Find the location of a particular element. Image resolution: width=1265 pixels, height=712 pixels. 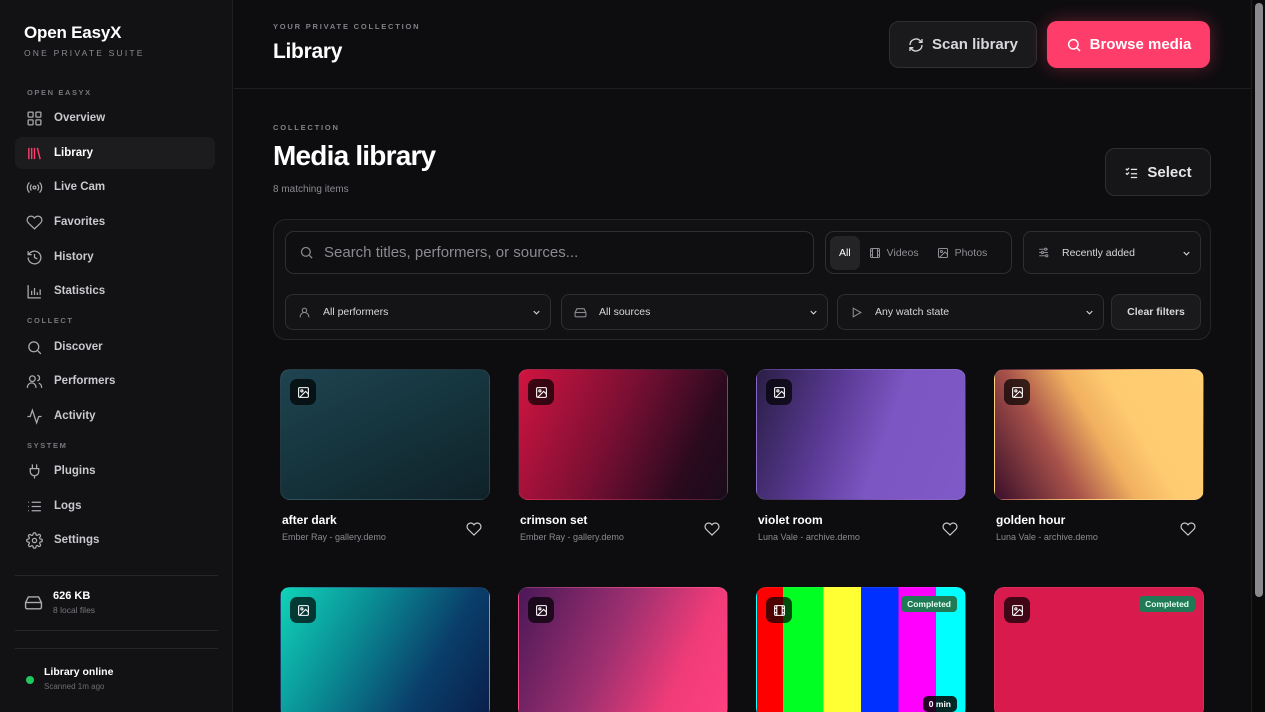

media-card: Completed is located at coordinates (1099, 649).